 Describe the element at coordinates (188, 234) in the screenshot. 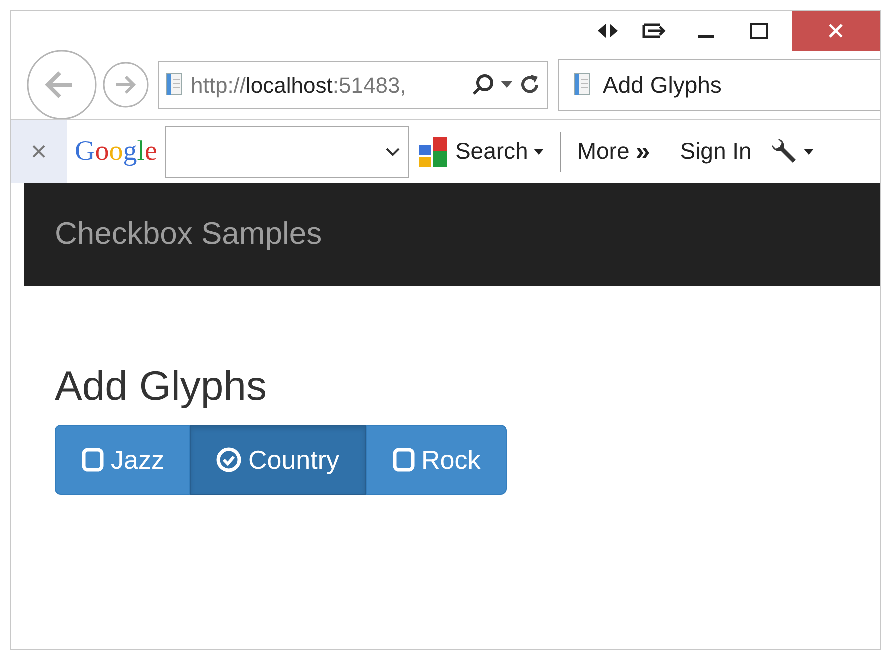

I see `navbar-brand: Checkbox Samples` at that location.